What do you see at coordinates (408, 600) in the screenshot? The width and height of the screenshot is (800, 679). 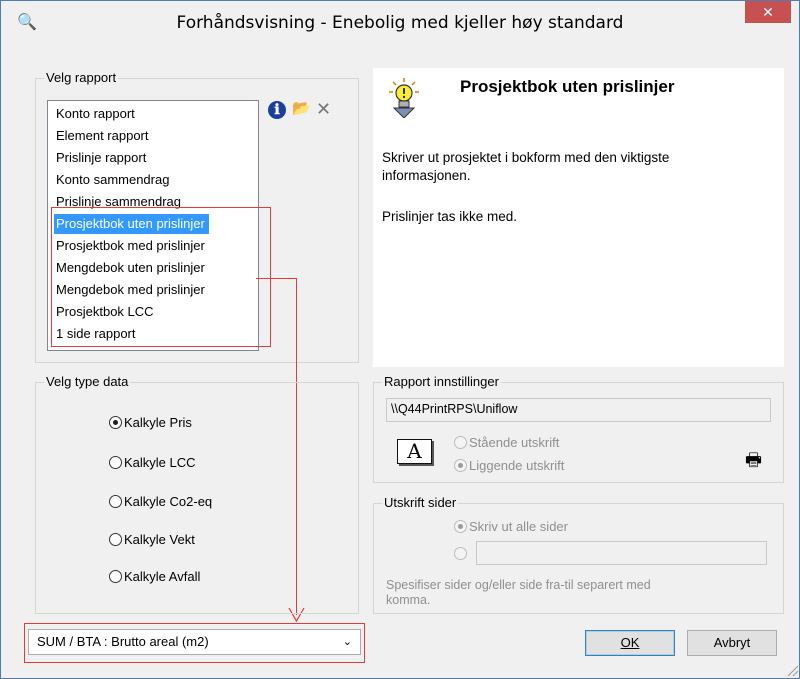 I see `page-hint-2: komma.` at bounding box center [408, 600].